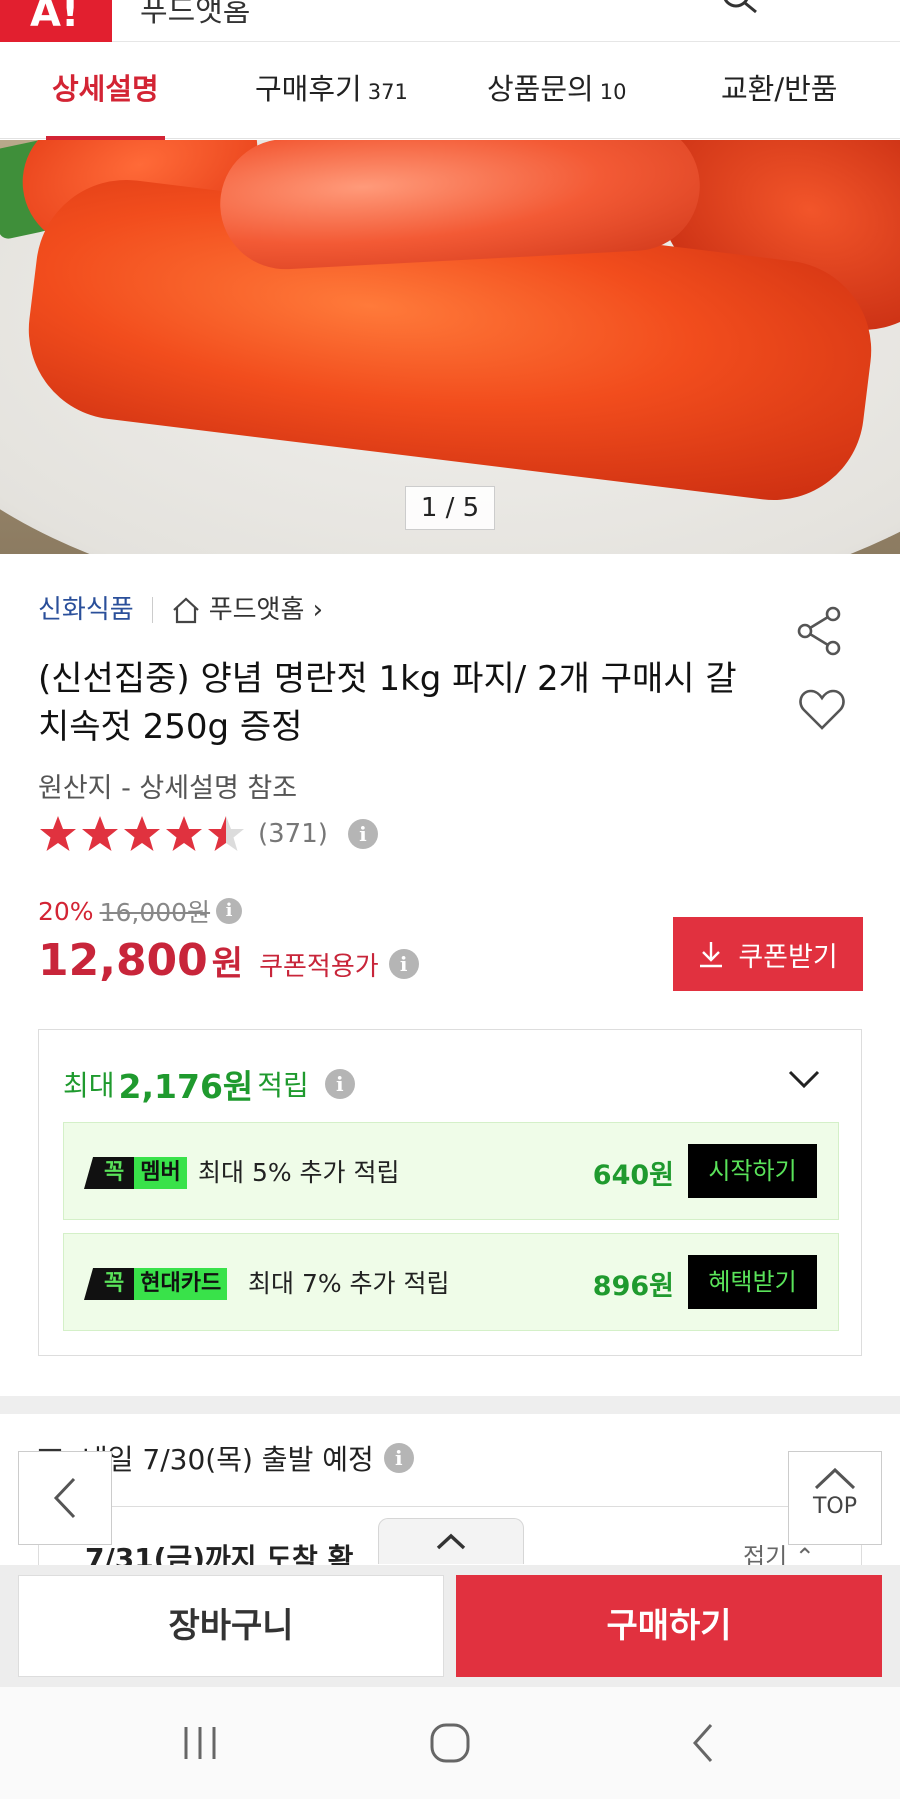 The image size is (900, 1799). Describe the element at coordinates (450, 1405) in the screenshot. I see `section-divider` at that location.